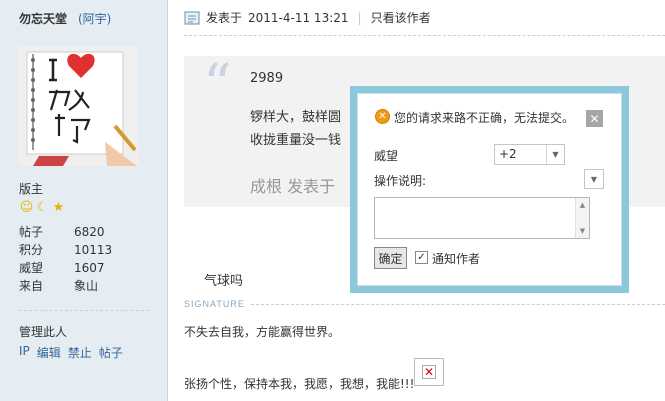  I want to click on reputation-select: +2 ▼, so click(529, 154).